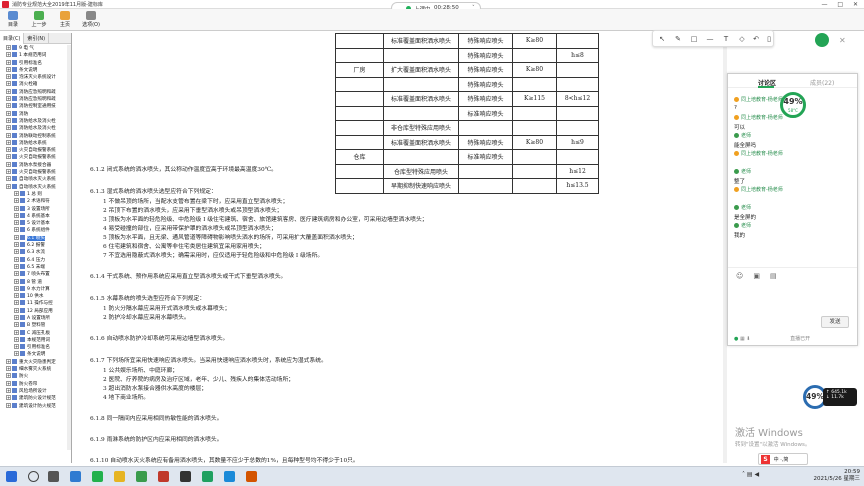 This screenshot has width=864, height=486. What do you see at coordinates (793, 105) in the screenshot?
I see `cpu-gauge: 49% 58°C` at bounding box center [793, 105].